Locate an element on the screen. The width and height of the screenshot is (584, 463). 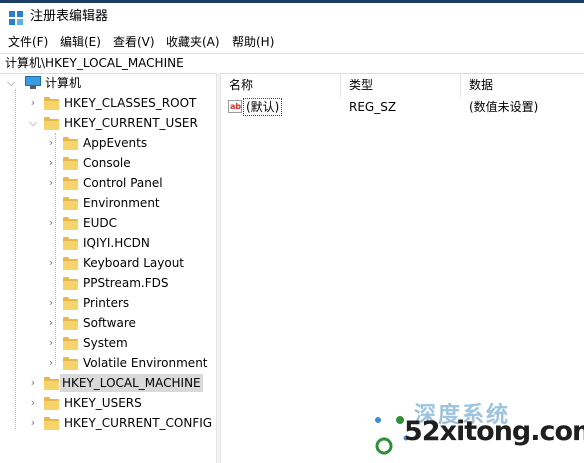
tree-node-hkey-current-user: ⌵ HKEY_CURRENT_USER is located at coordinates (100, 123).